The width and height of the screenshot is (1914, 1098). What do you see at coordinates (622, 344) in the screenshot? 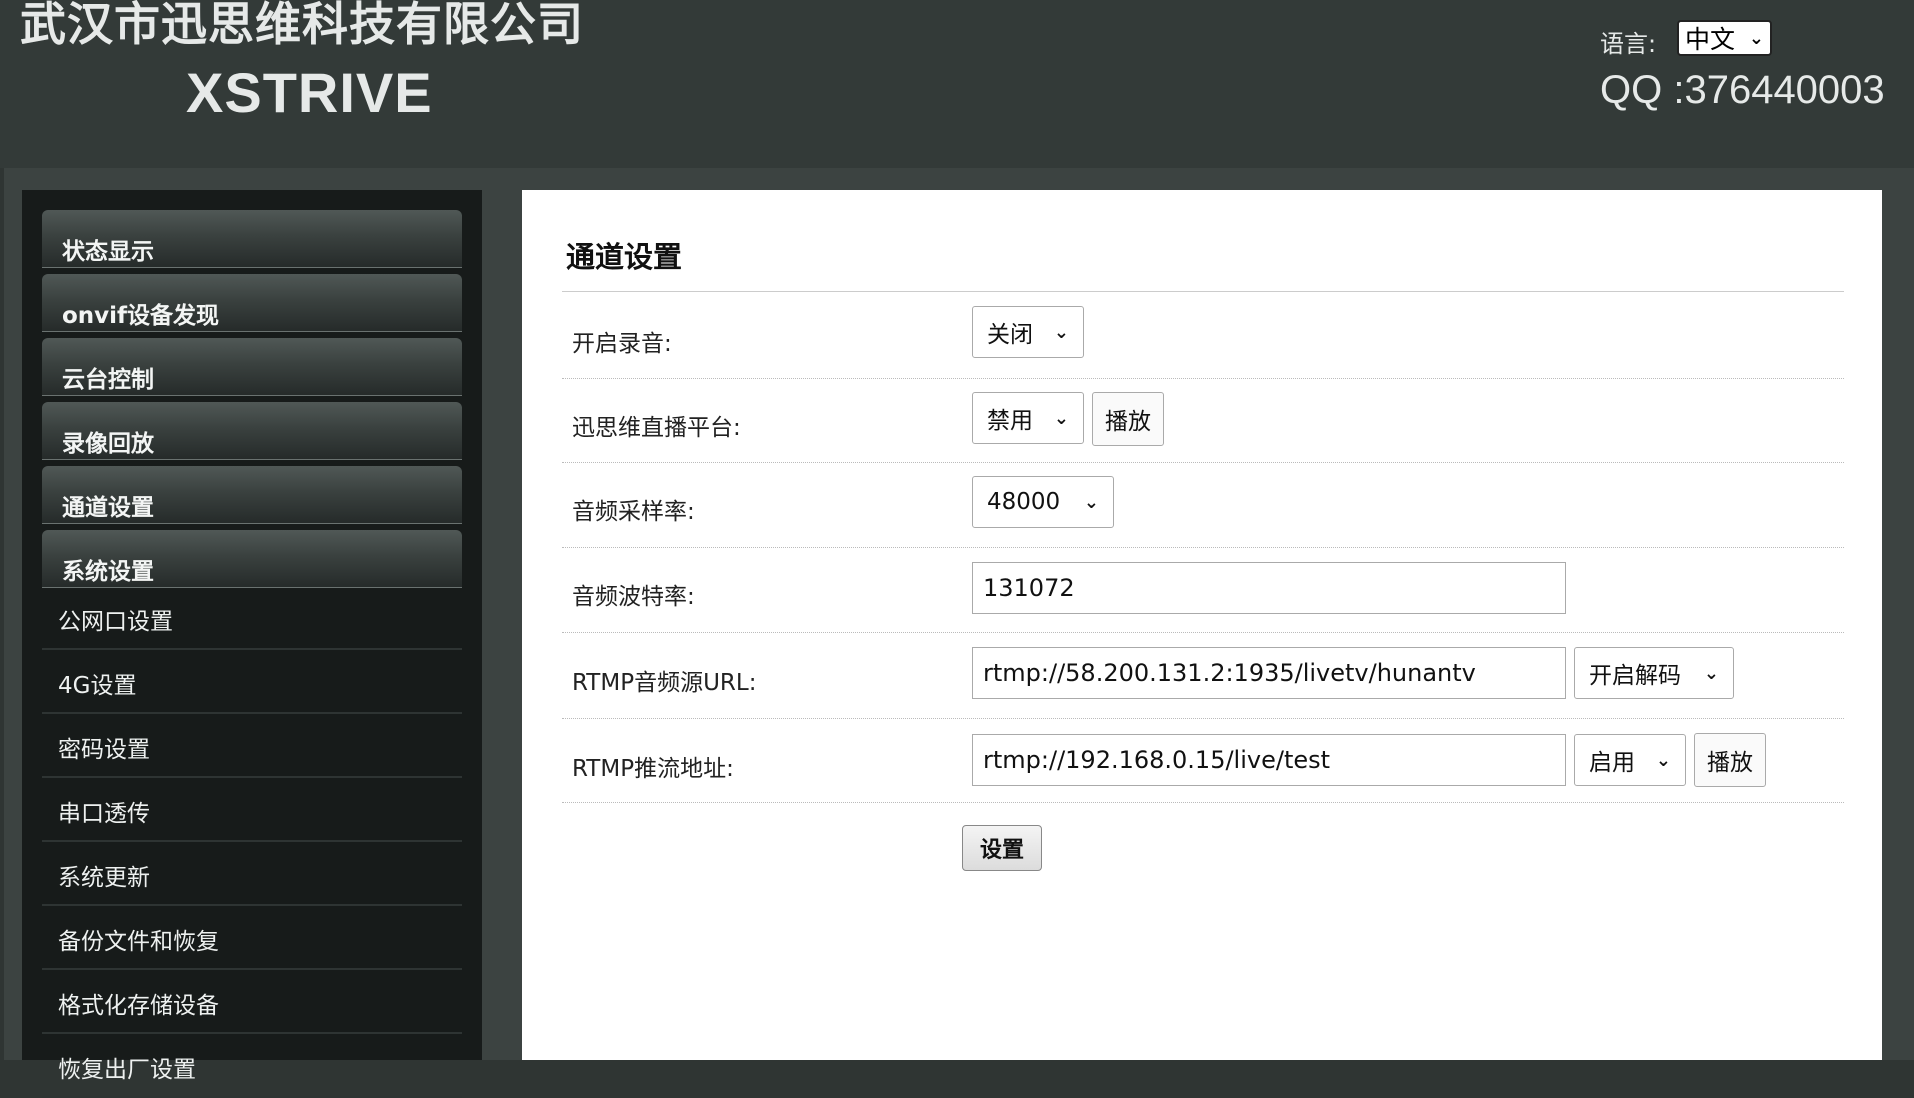
I see `record-label: 开启录音:` at bounding box center [622, 344].